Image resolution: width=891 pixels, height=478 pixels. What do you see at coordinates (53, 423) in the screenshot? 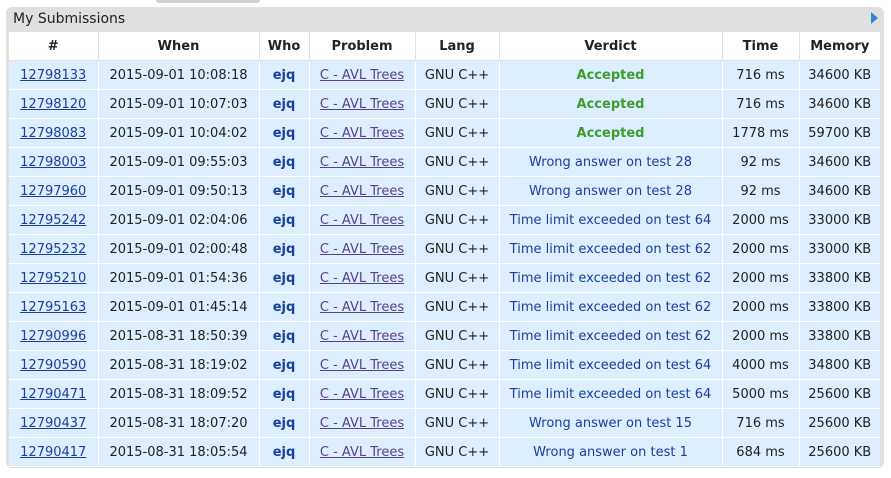
I see `submission-id-link: 12790437` at bounding box center [53, 423].